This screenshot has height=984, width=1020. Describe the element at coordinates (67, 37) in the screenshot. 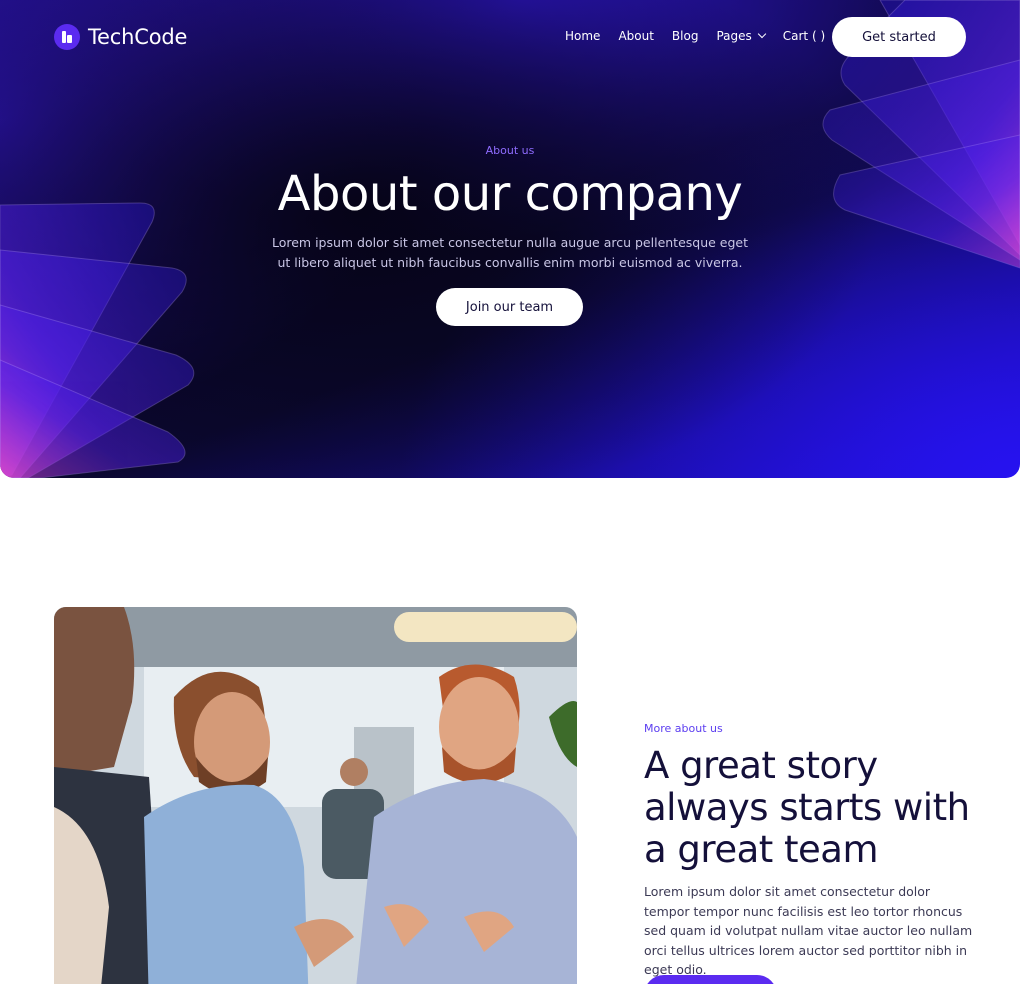

I see `logo-icon` at that location.